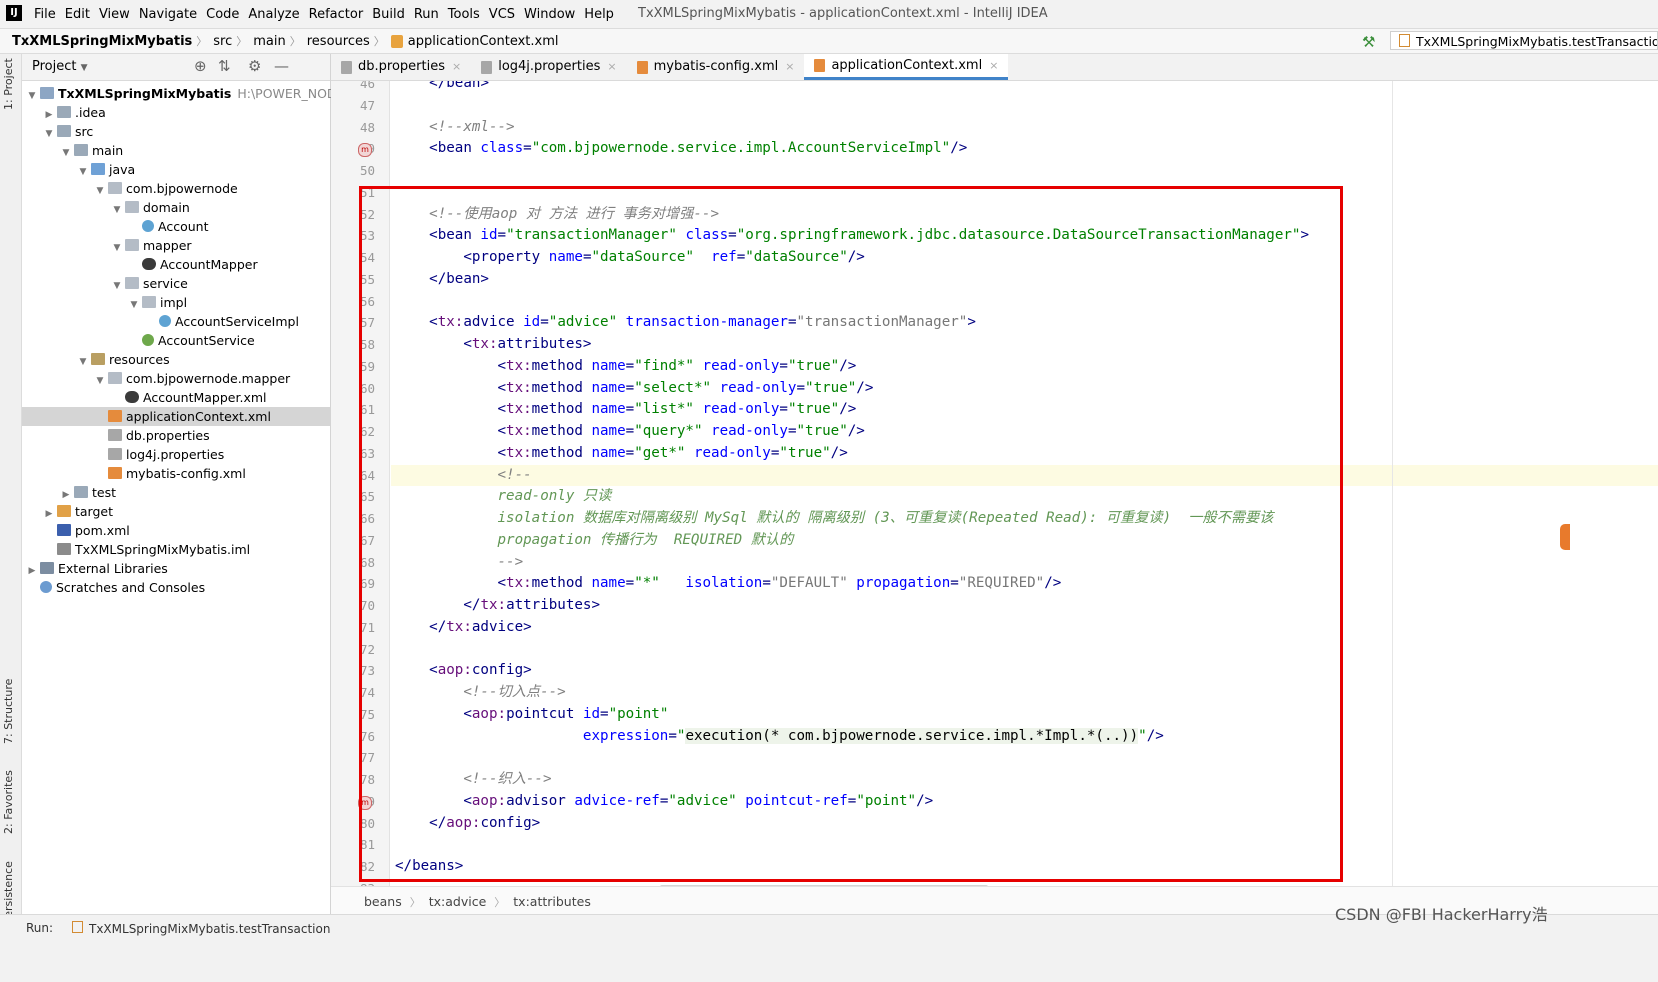  What do you see at coordinates (1368, 42) in the screenshot?
I see `build-hammer-icon: ⚒` at bounding box center [1368, 42].